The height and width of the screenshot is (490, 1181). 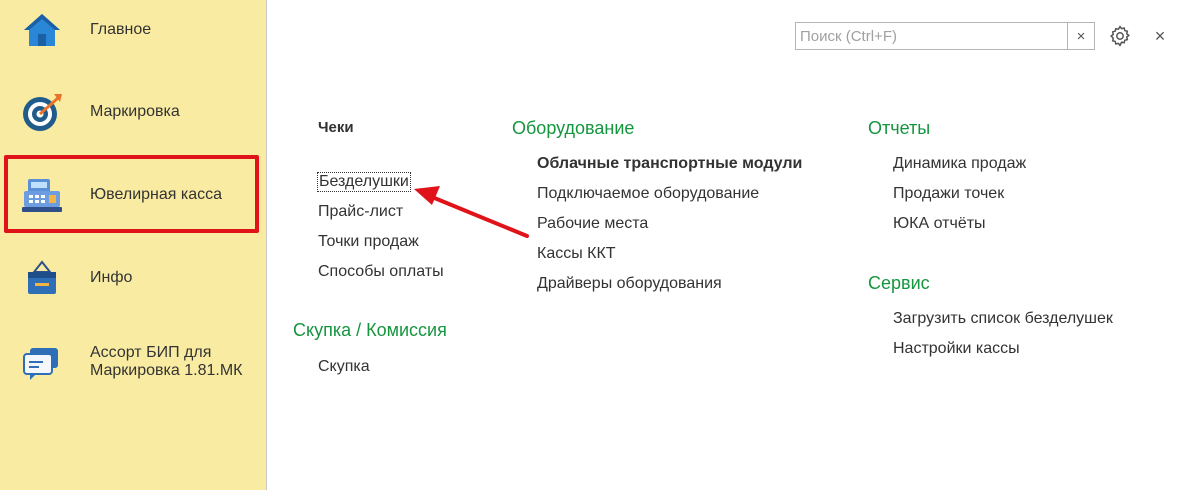 I want to click on close-button: ×, so click(x=1160, y=36).